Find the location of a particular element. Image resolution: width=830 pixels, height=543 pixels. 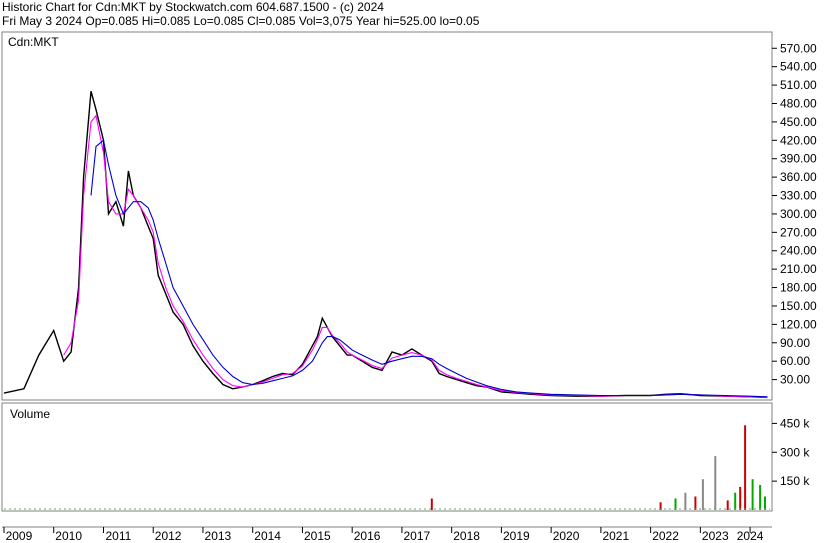

price-y-tick-label: 540.00 is located at coordinates (798, 67).